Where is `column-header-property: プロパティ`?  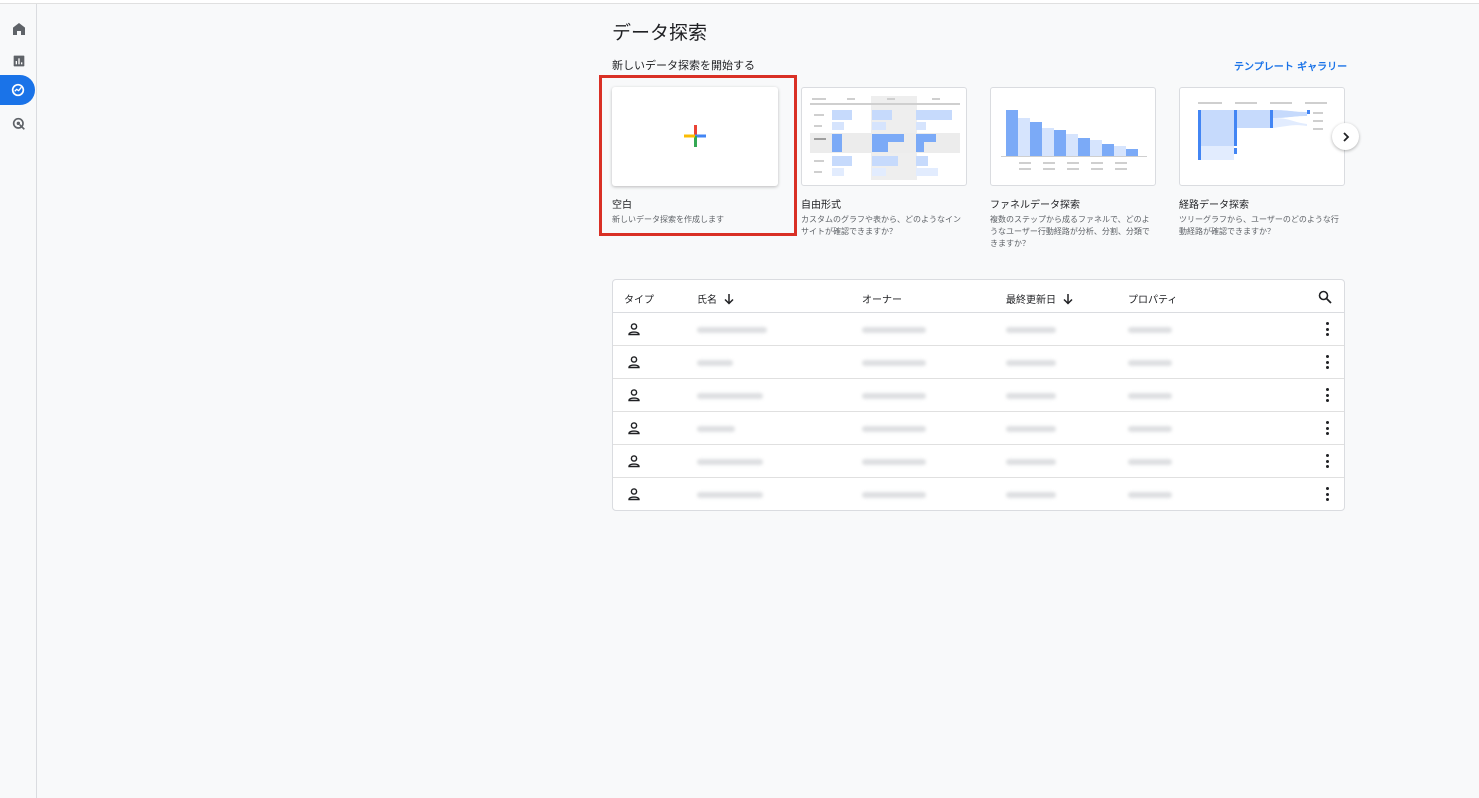
column-header-property: プロパティ is located at coordinates (1152, 298).